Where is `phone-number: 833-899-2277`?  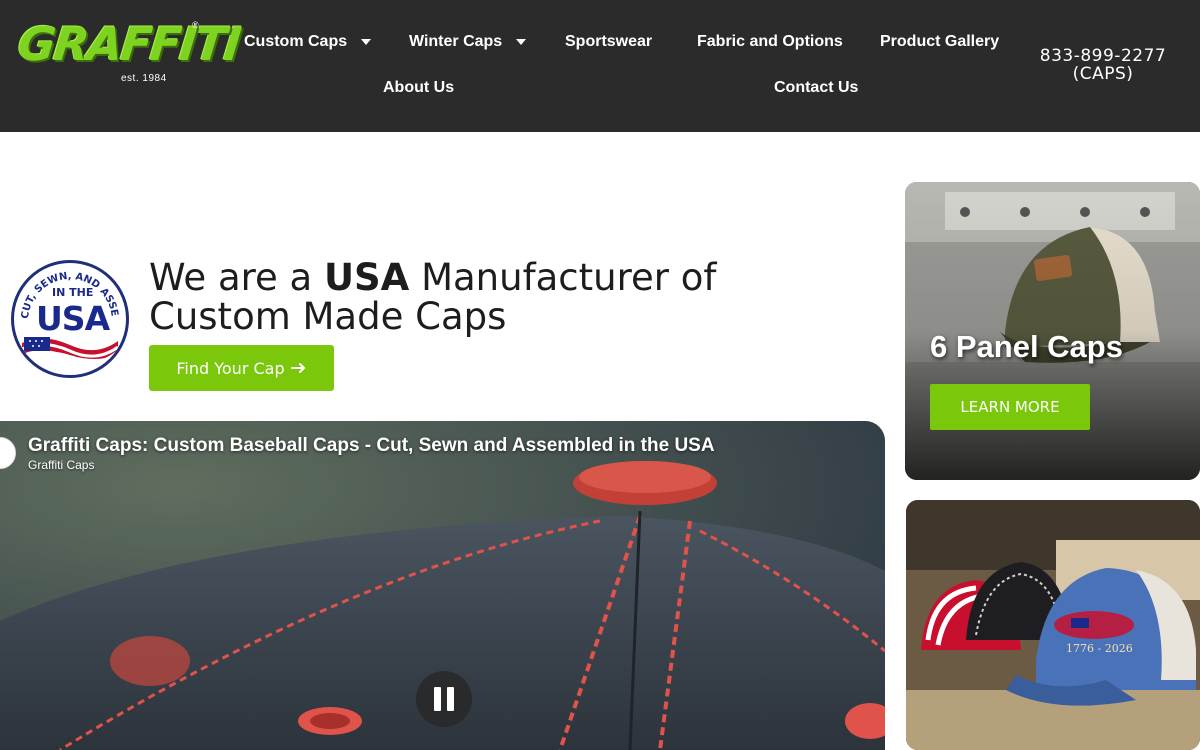
phone-number: 833-899-2277 is located at coordinates (1103, 56).